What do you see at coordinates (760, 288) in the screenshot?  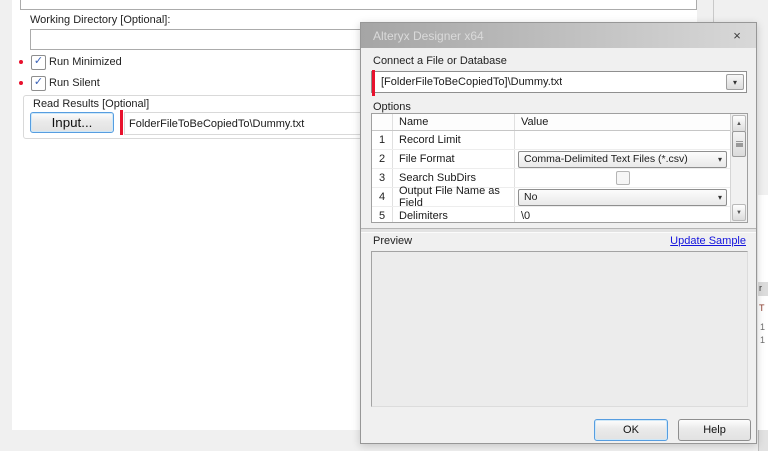 I see `occluded-text-fragment: r` at bounding box center [760, 288].